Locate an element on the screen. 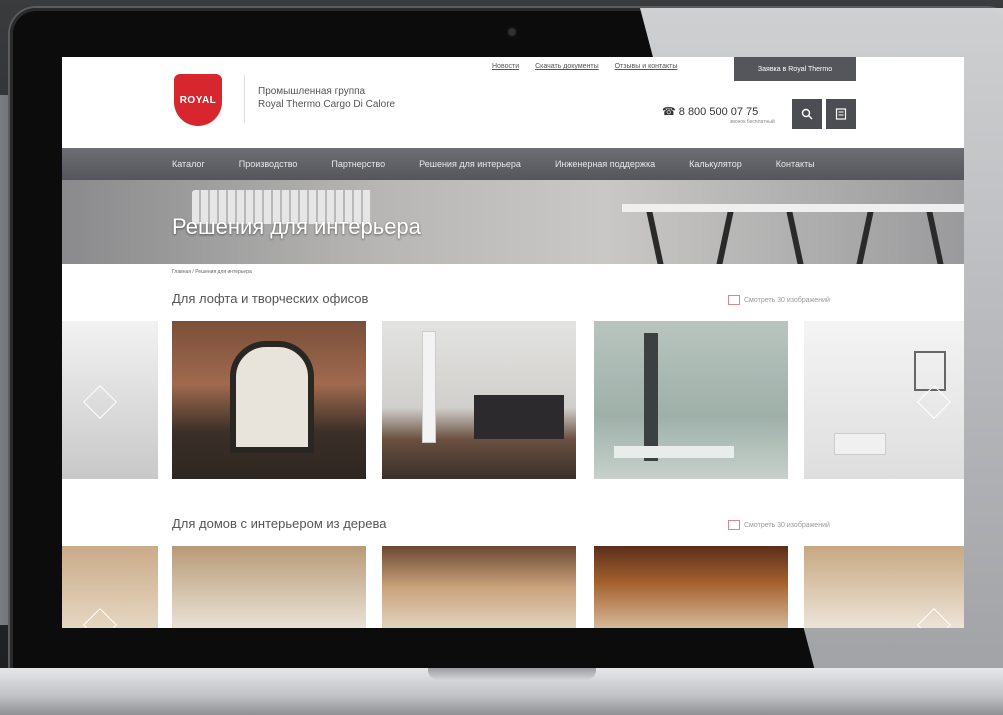  logo-text: ROYAL is located at coordinates (198, 100).